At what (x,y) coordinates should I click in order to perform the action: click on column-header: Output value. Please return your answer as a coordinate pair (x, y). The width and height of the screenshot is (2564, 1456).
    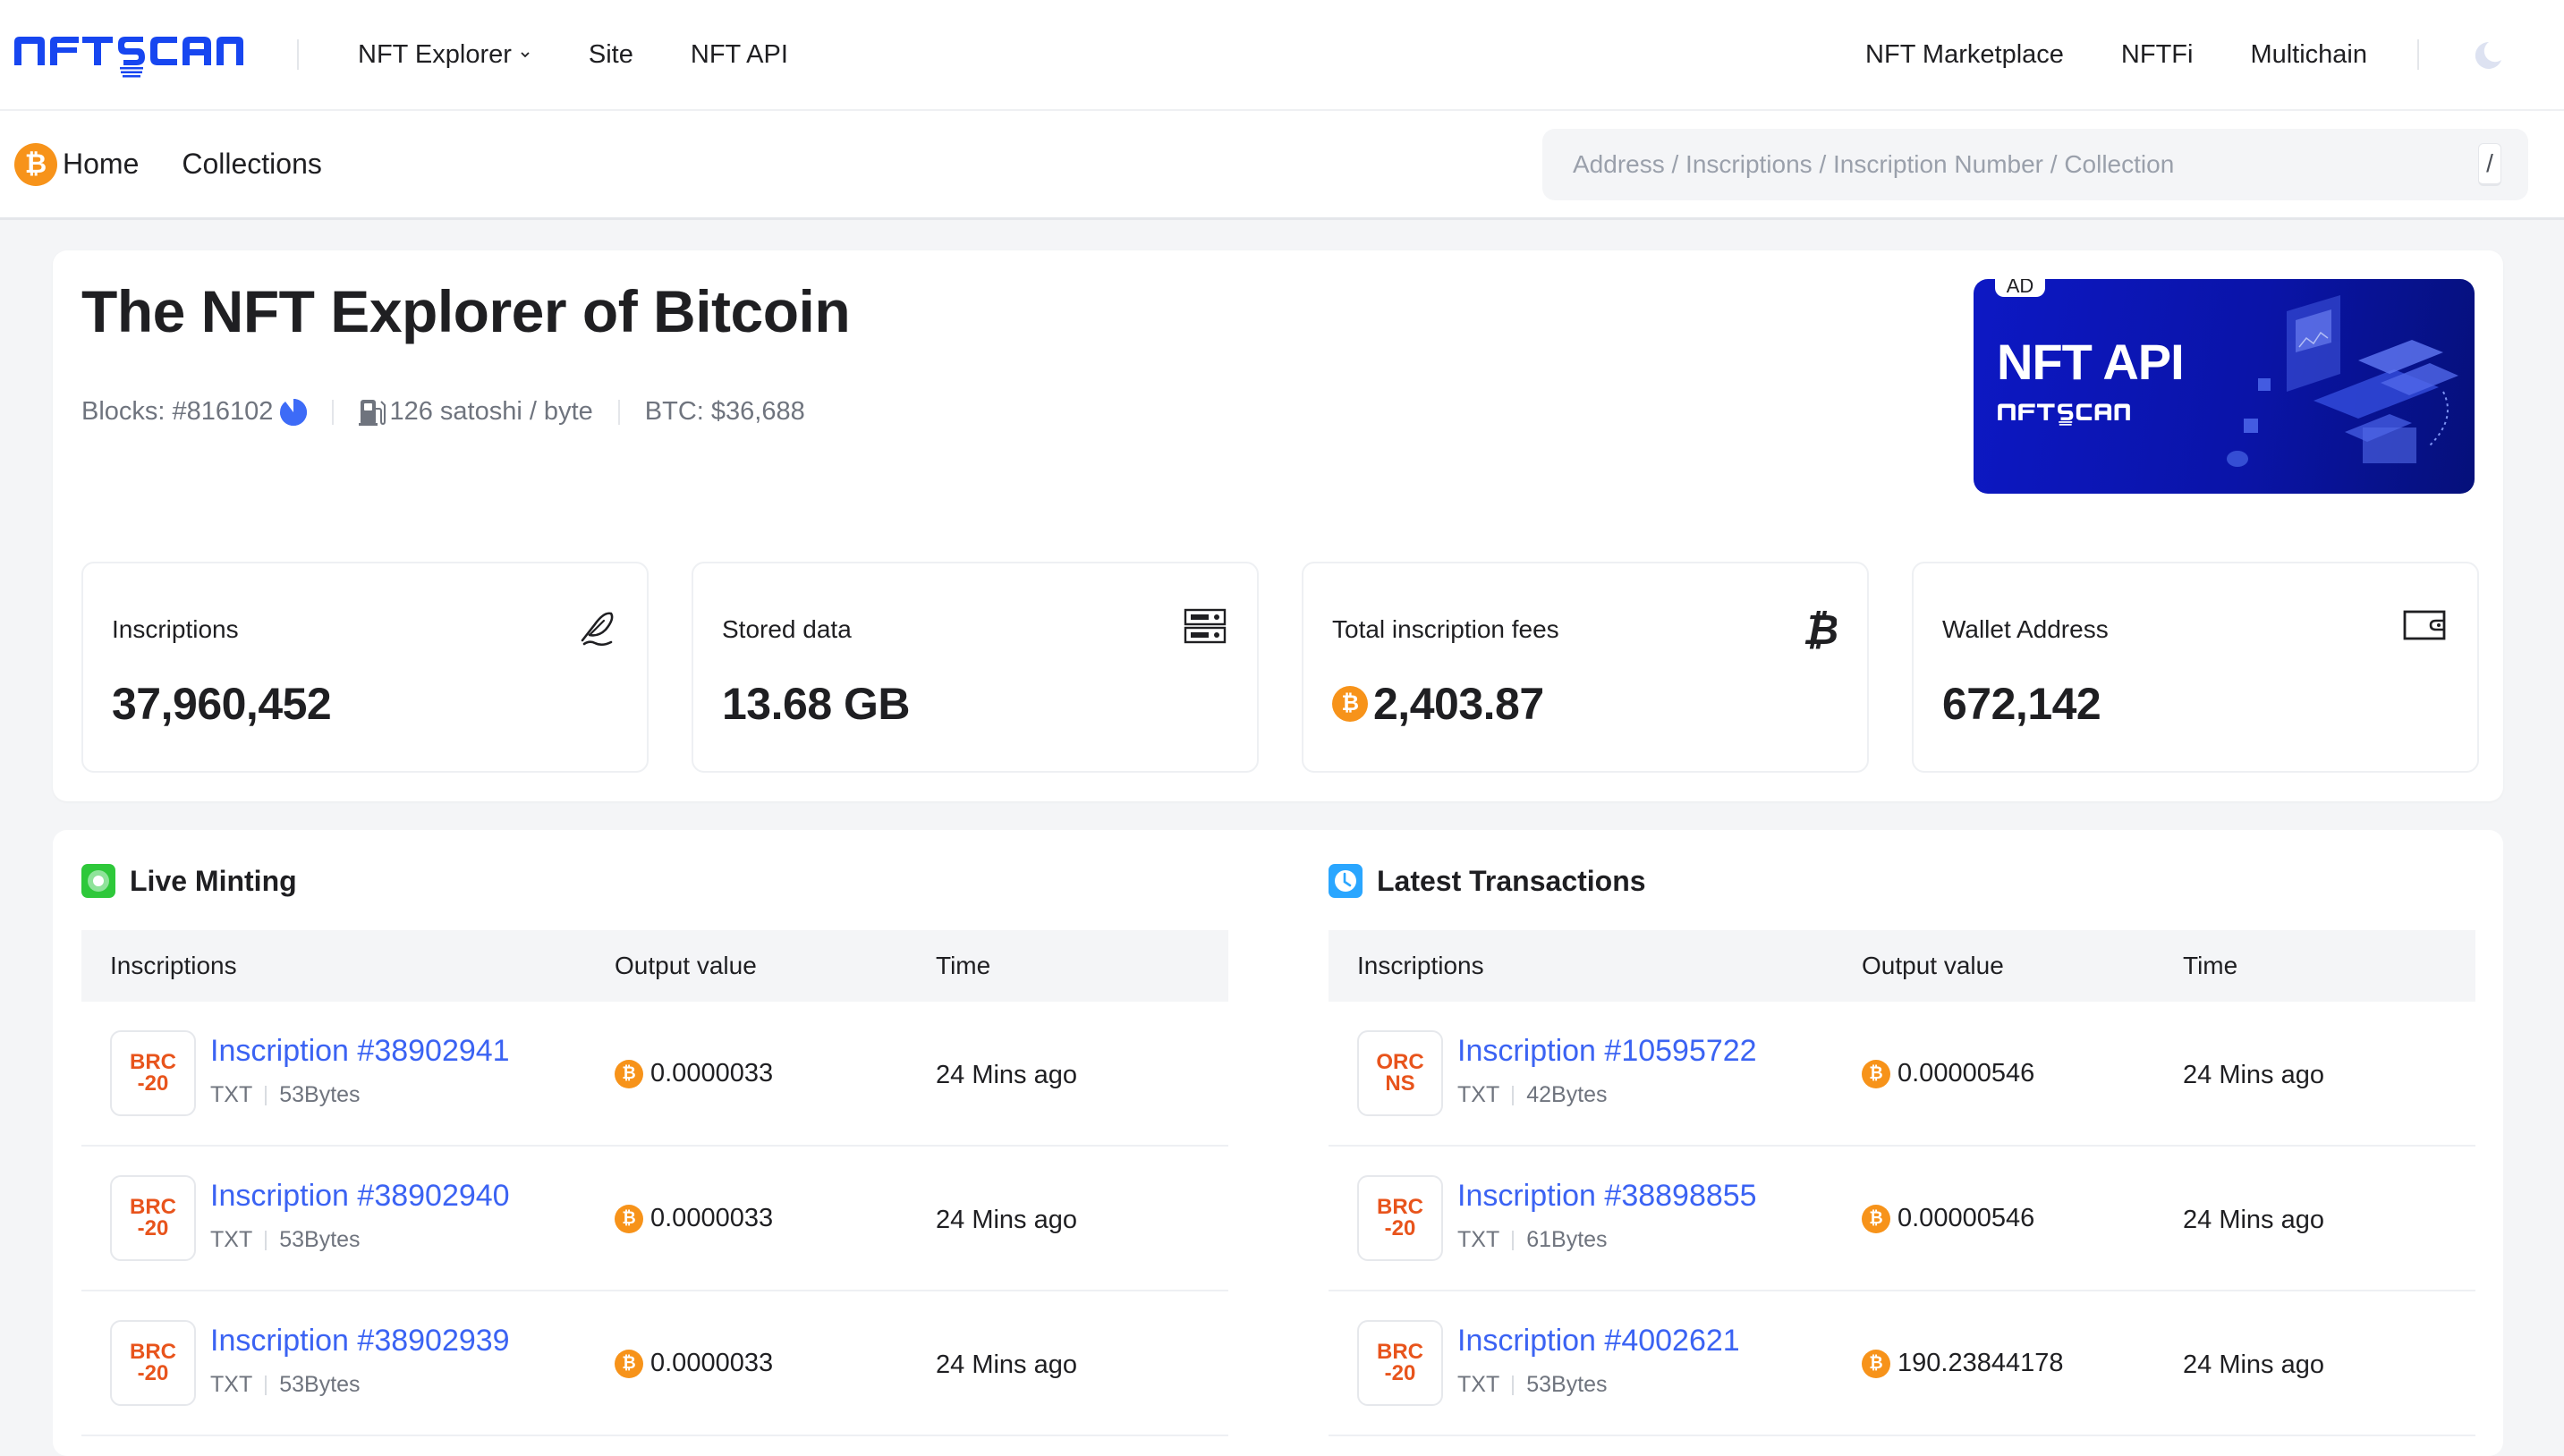
    Looking at the image, I should click on (1933, 965).